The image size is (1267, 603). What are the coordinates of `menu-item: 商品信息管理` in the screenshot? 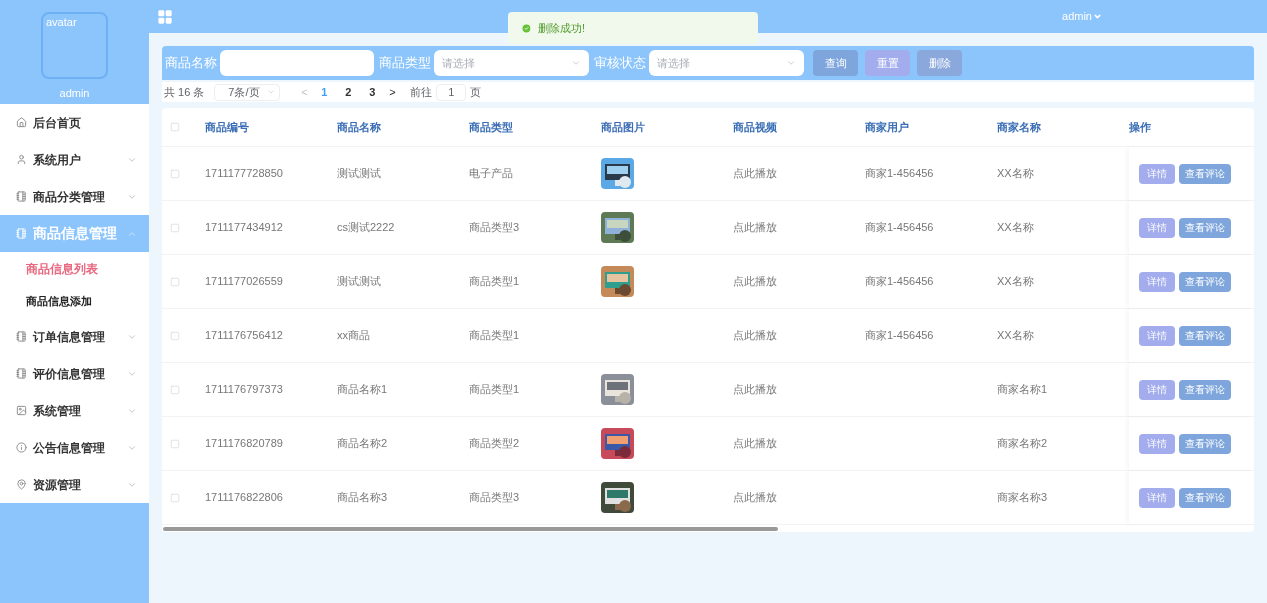 It's located at (74, 233).